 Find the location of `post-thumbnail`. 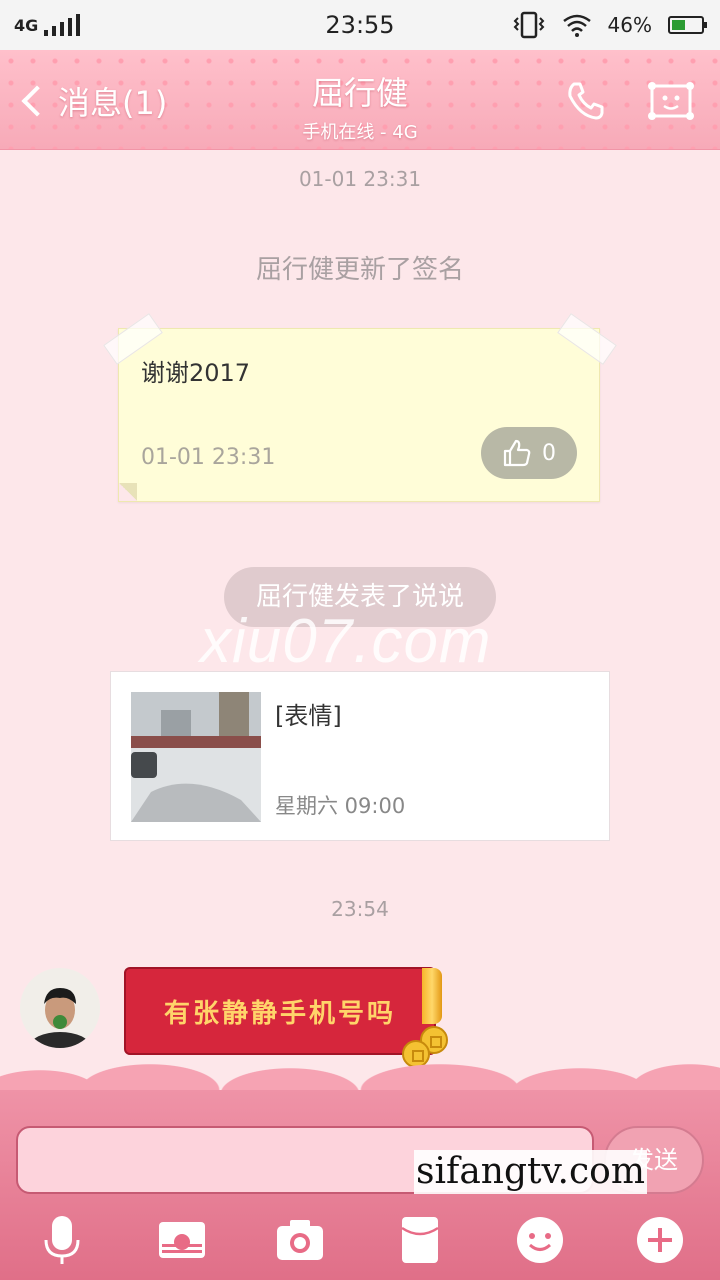

post-thumbnail is located at coordinates (196, 757).